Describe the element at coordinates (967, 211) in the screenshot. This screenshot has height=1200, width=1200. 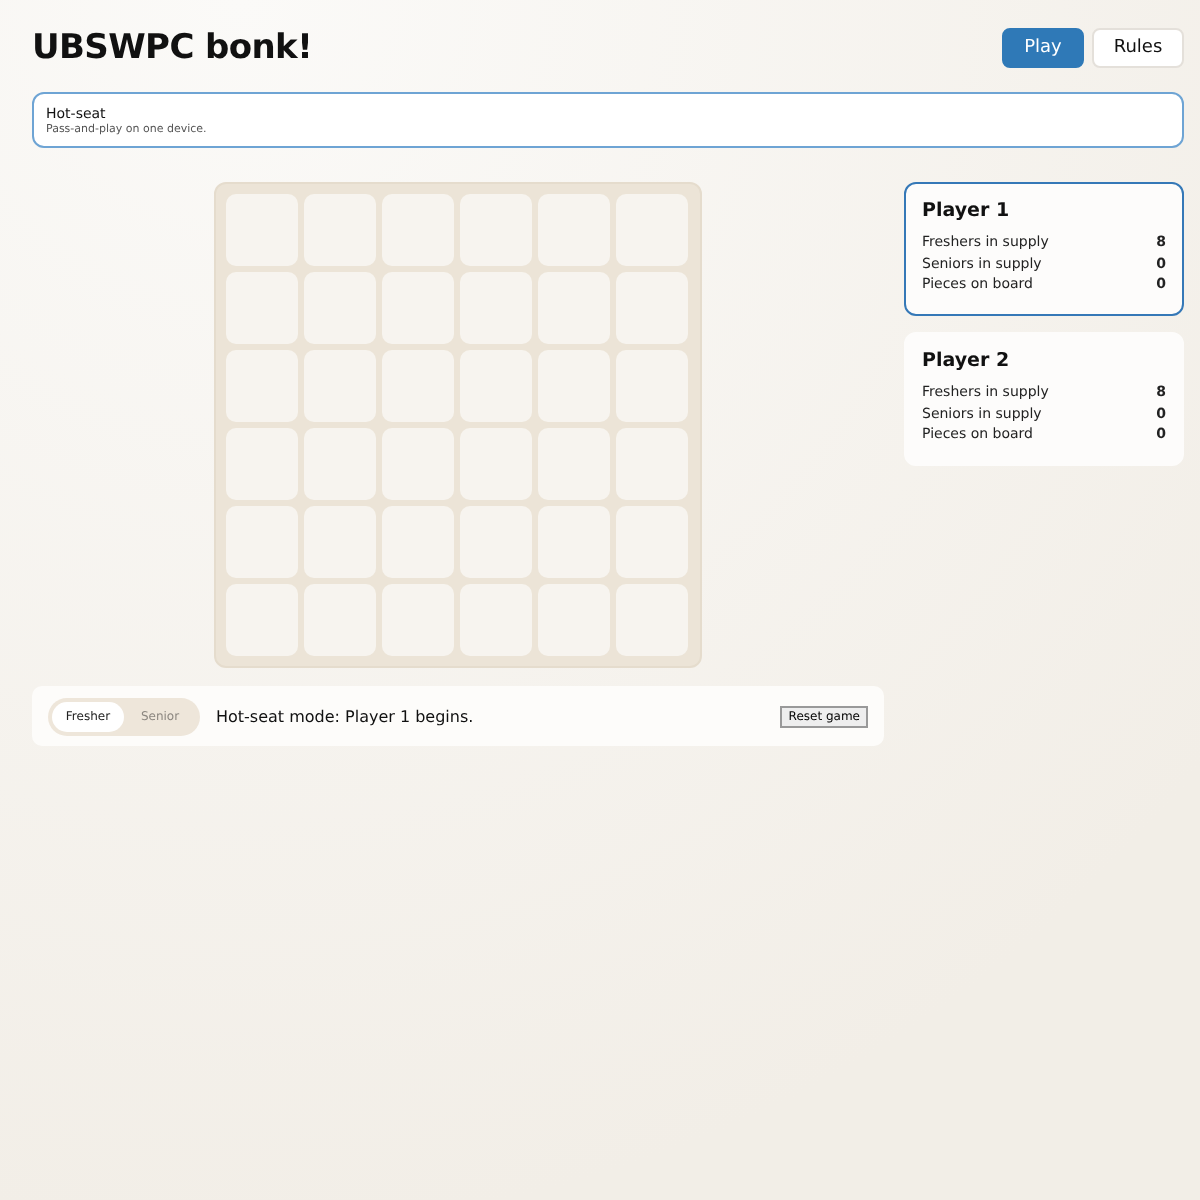
I see `player-name: Player 1` at that location.